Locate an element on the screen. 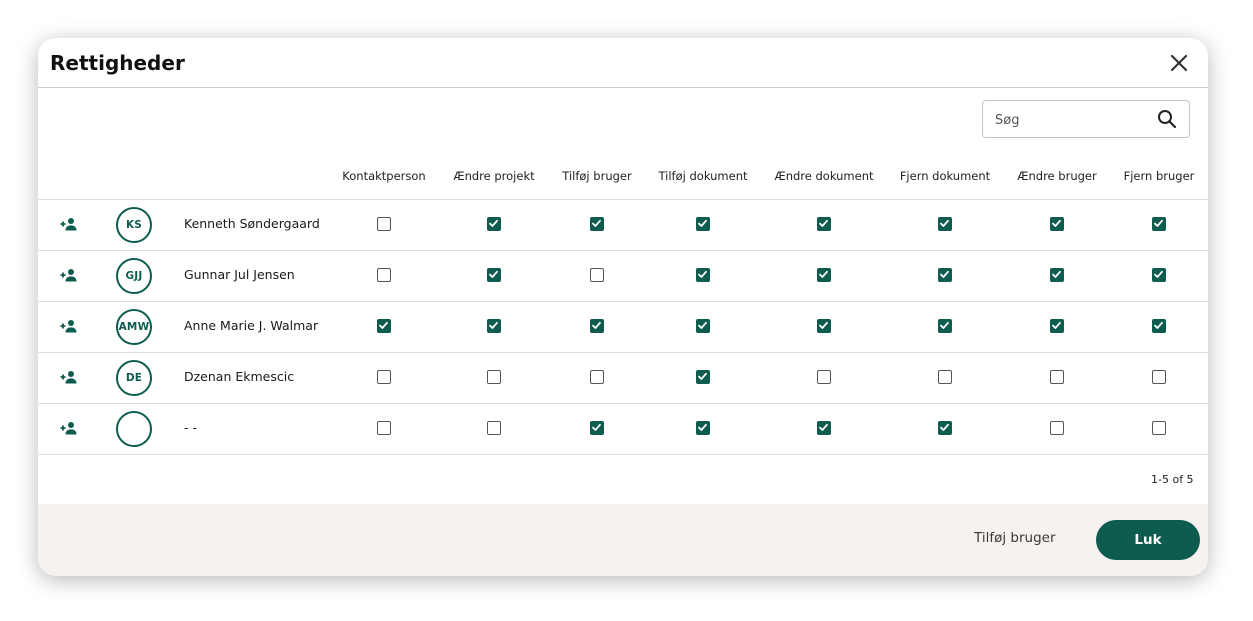 The width and height of the screenshot is (1253, 621). search-input is located at coordinates (1075, 120).